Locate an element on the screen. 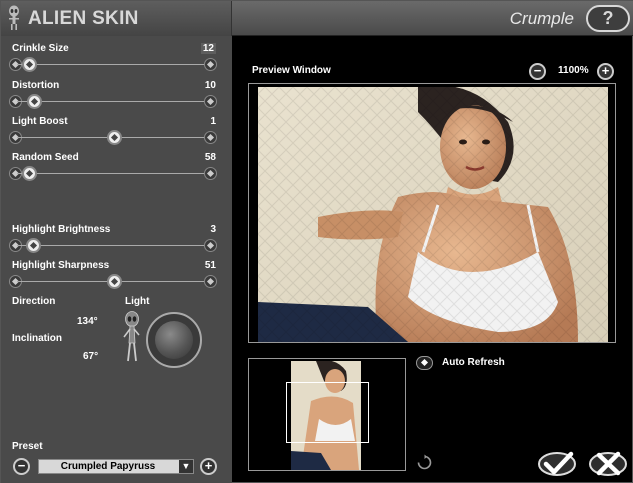  highlight-sharpness-label: Highlight Sharpness is located at coordinates (61, 265).